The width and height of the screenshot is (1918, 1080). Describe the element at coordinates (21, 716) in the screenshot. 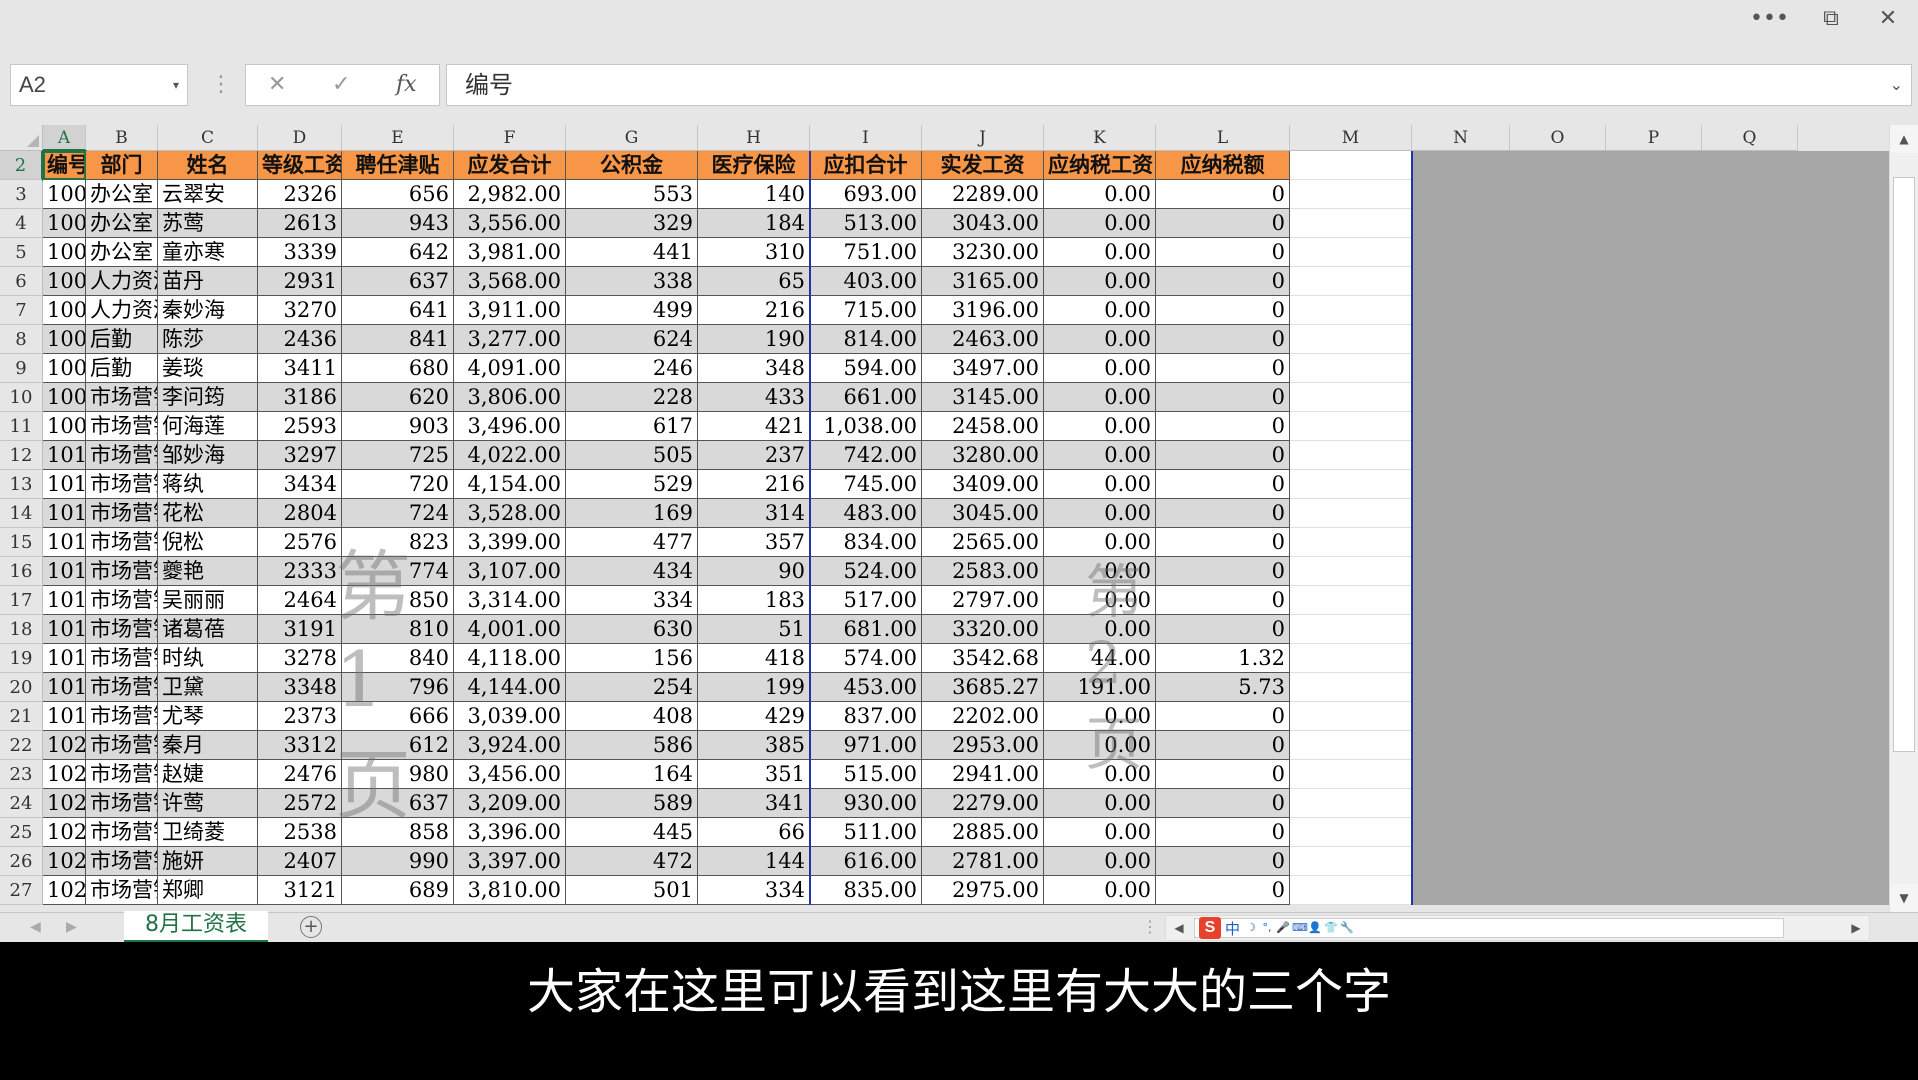

I see `row-header-21: 21` at that location.